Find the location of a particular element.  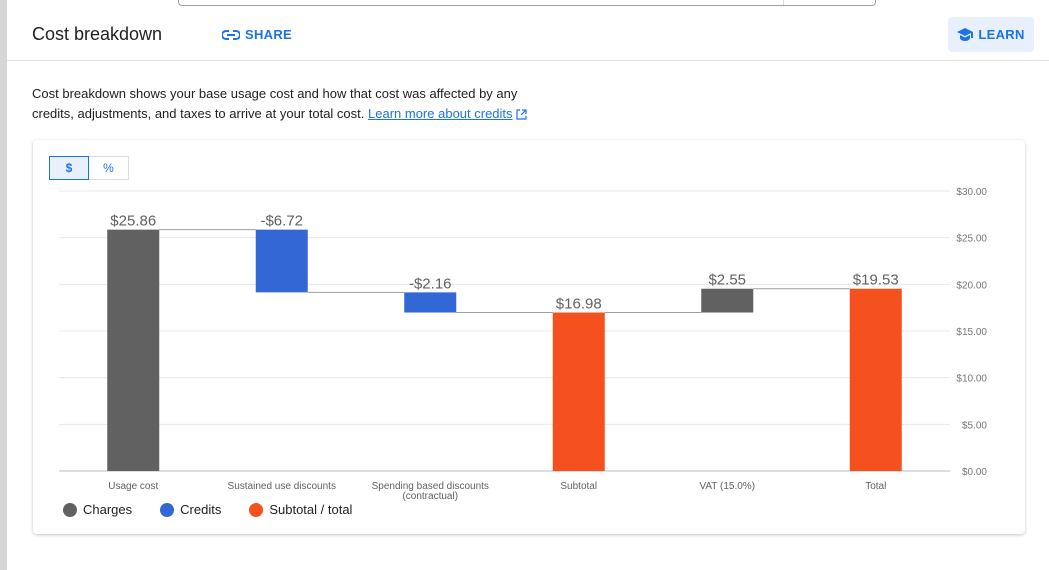

learn-button: LEARN is located at coordinates (991, 34).